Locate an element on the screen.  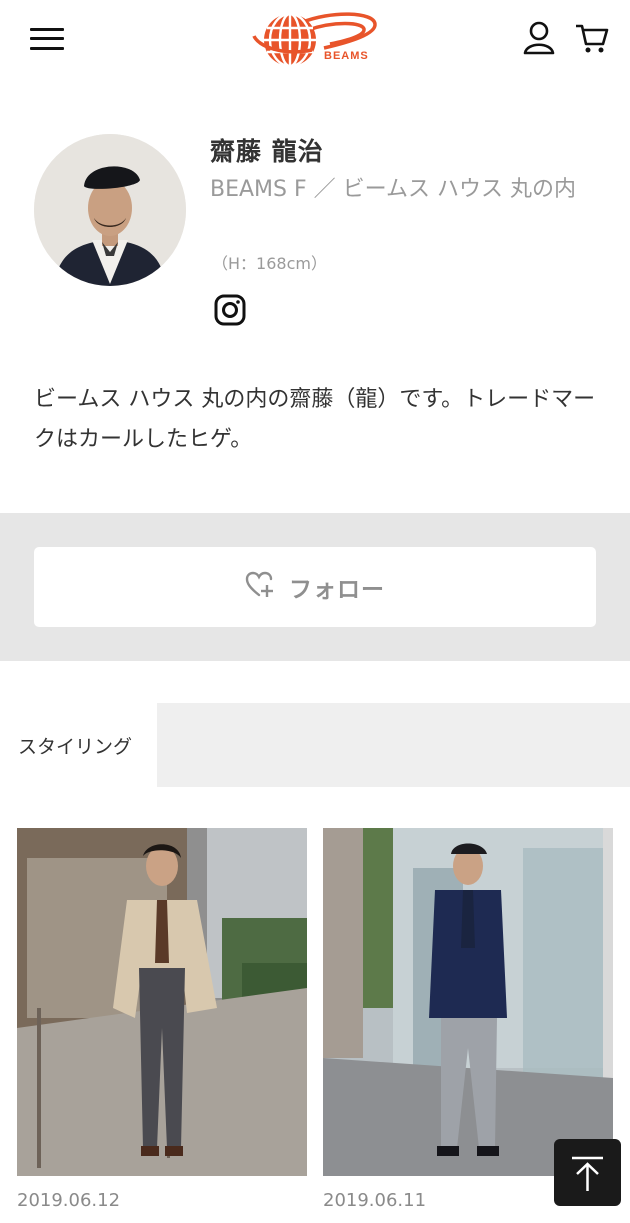
avatar is located at coordinates (110, 210).